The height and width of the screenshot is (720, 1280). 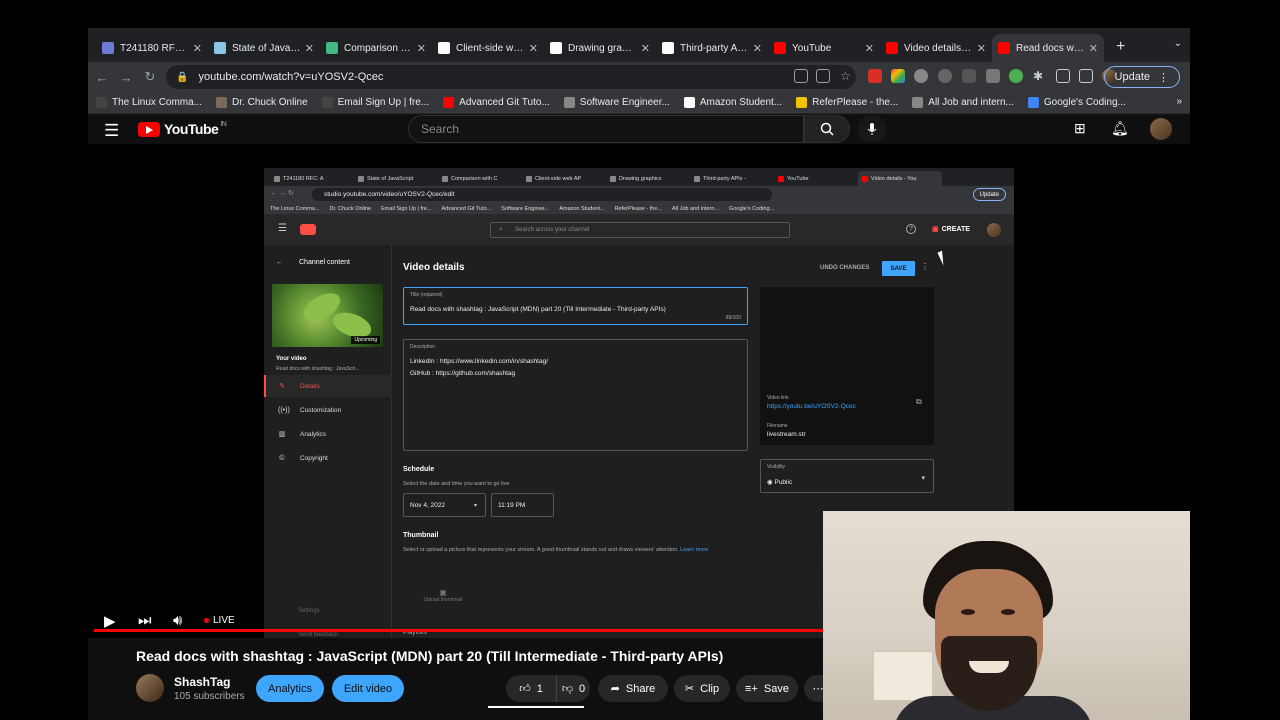 What do you see at coordinates (511, 77) in the screenshot?
I see `url-field: 🔒 youtube.com/watch?v=uYOSV2-Qcec` at bounding box center [511, 77].